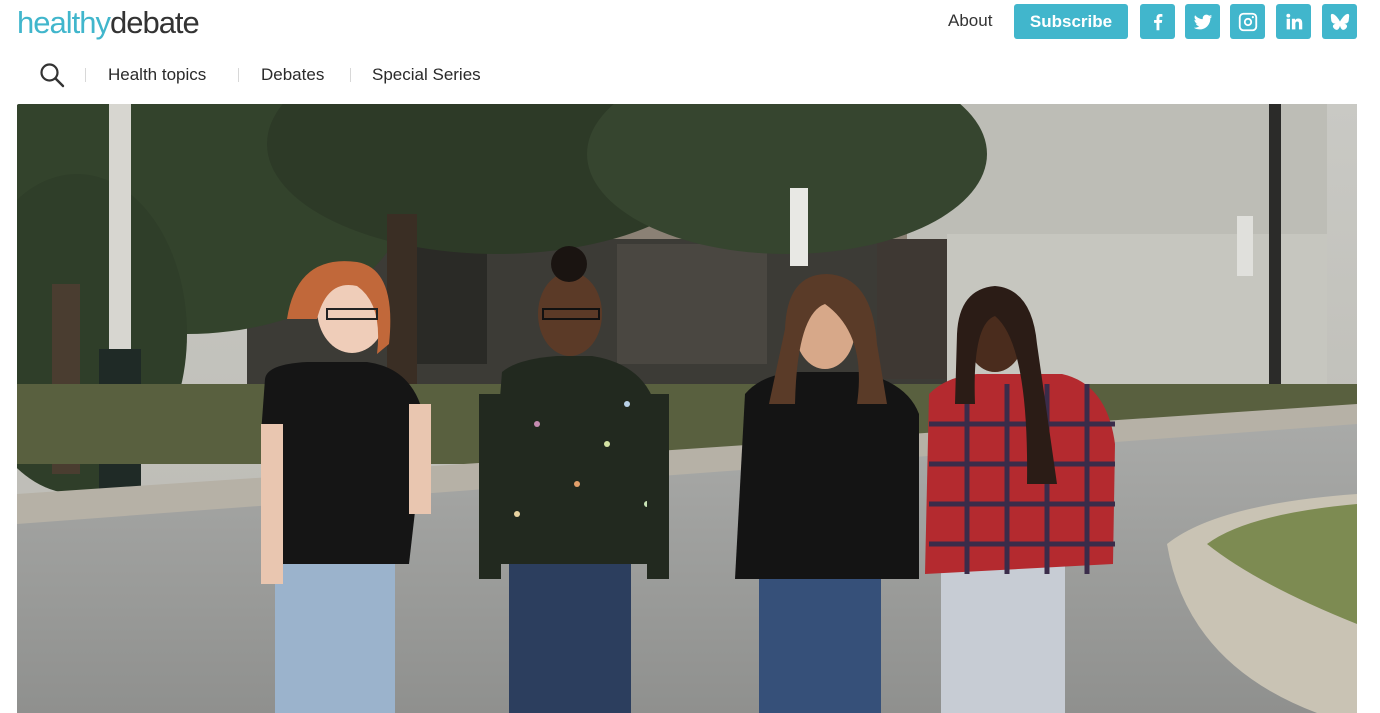  I want to click on facebook-icon, so click(1157, 21).